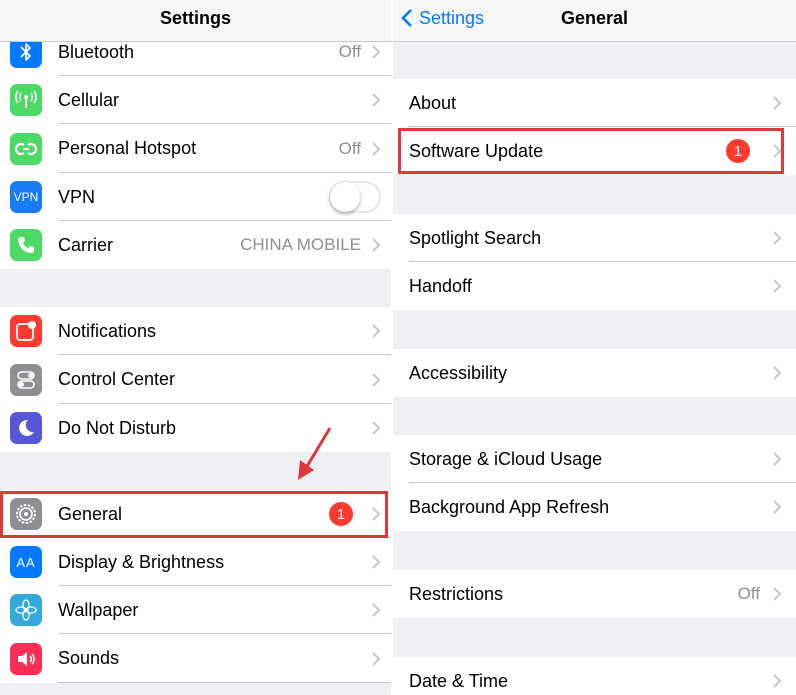 This screenshot has width=796, height=695. I want to click on settings-row-general: General 1, so click(195, 514).